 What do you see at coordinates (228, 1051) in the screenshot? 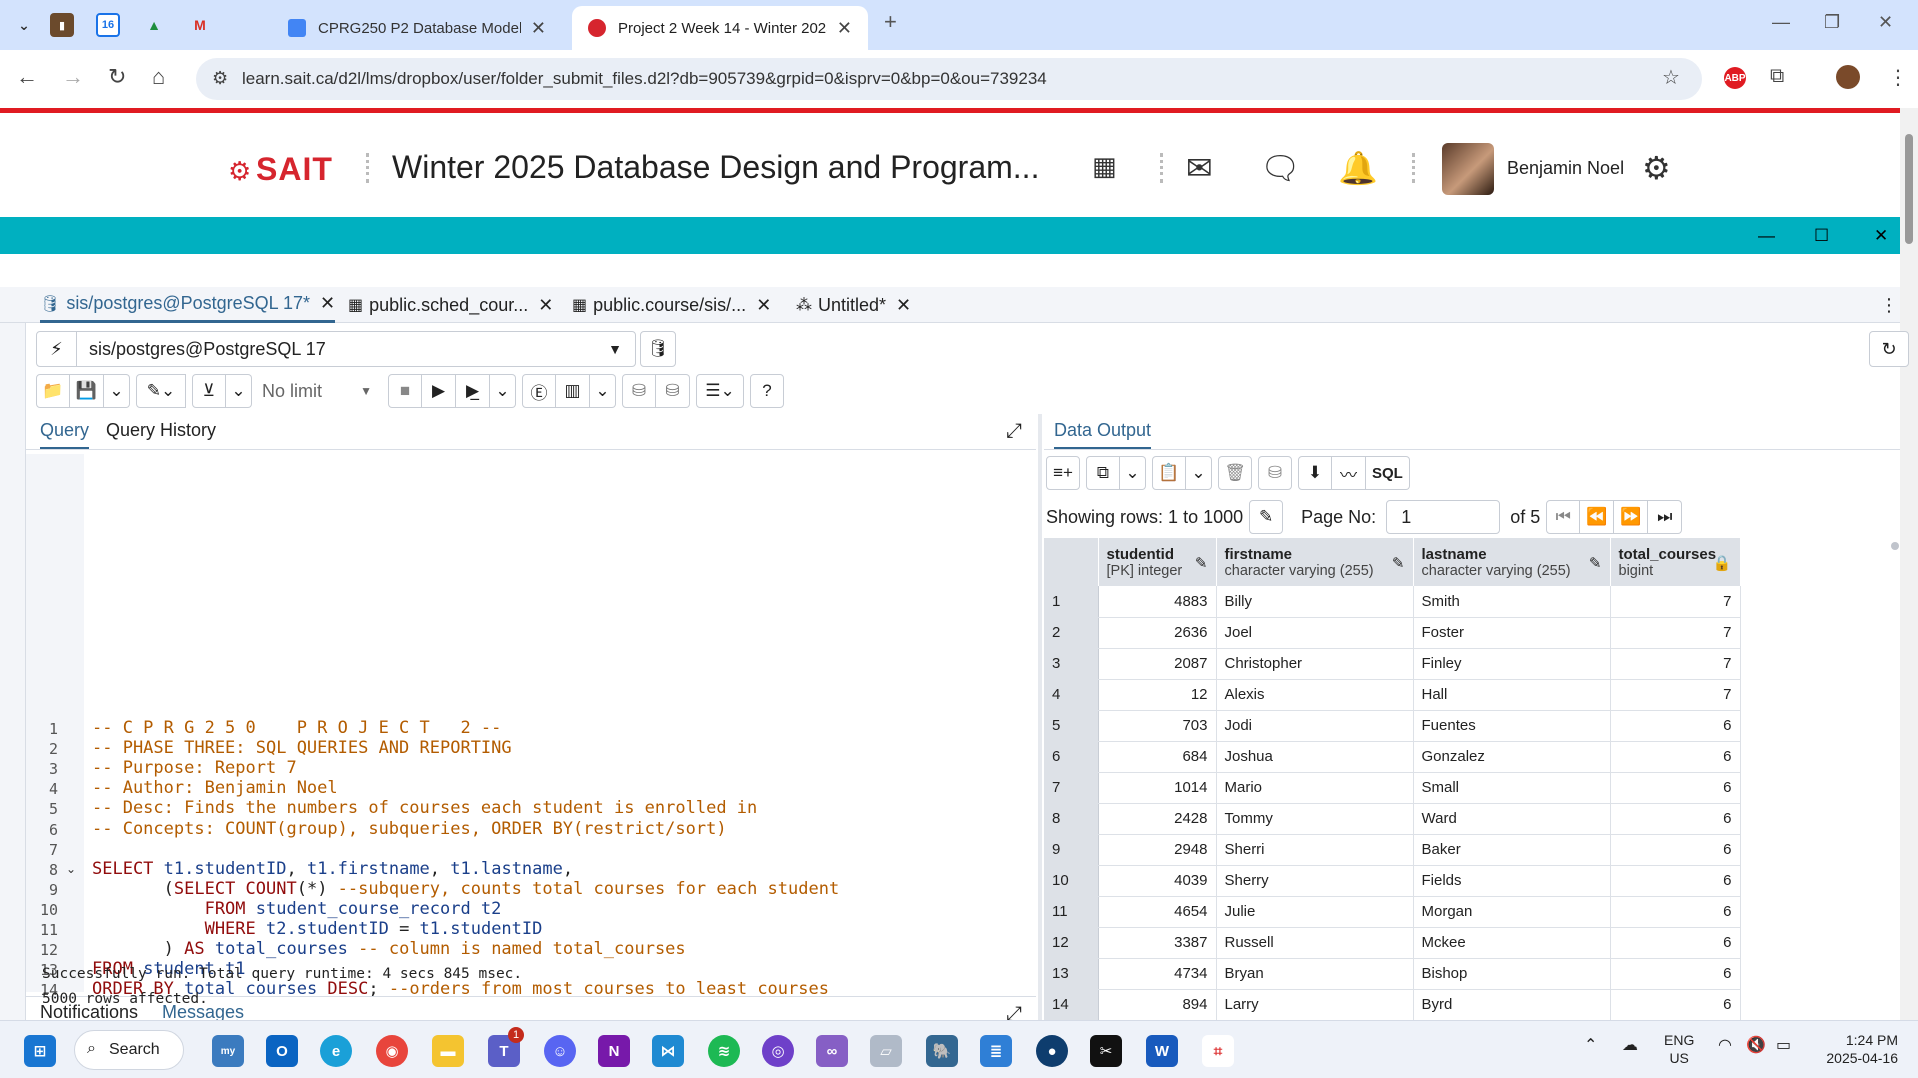
I see `mysql-icon: my` at bounding box center [228, 1051].